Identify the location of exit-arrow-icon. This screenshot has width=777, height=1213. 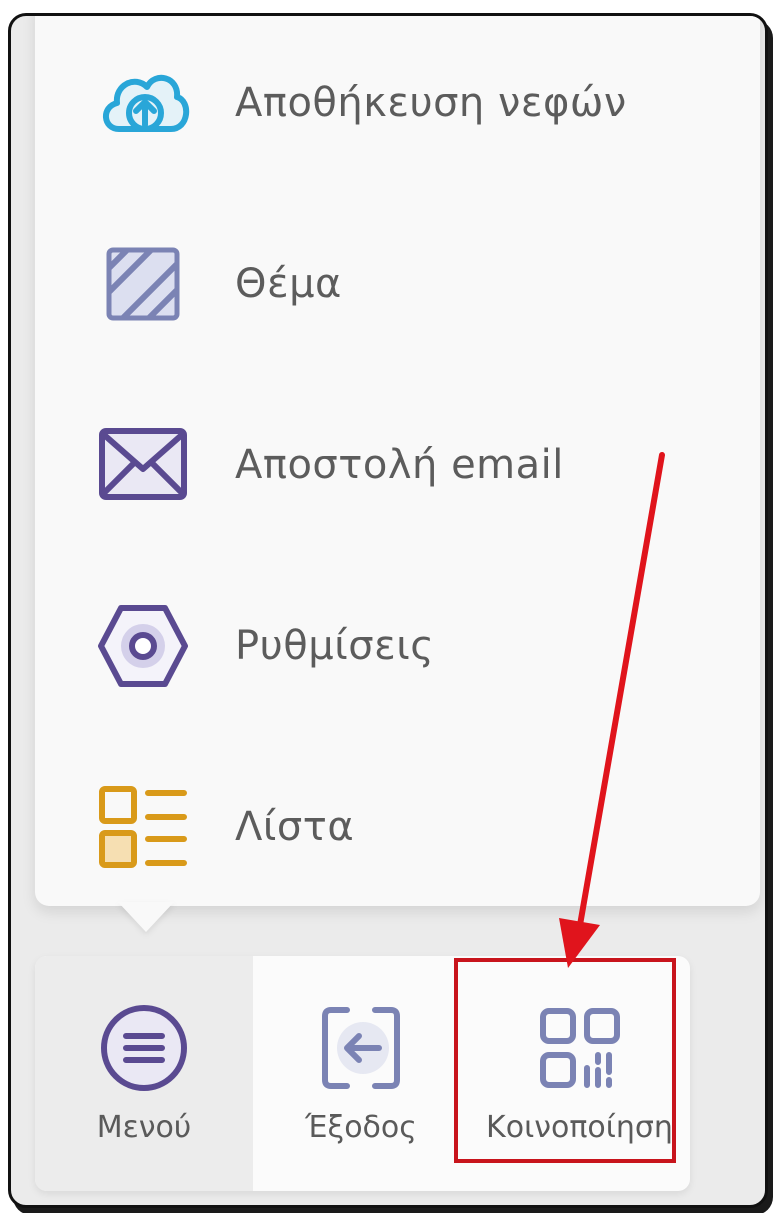
(361, 1048).